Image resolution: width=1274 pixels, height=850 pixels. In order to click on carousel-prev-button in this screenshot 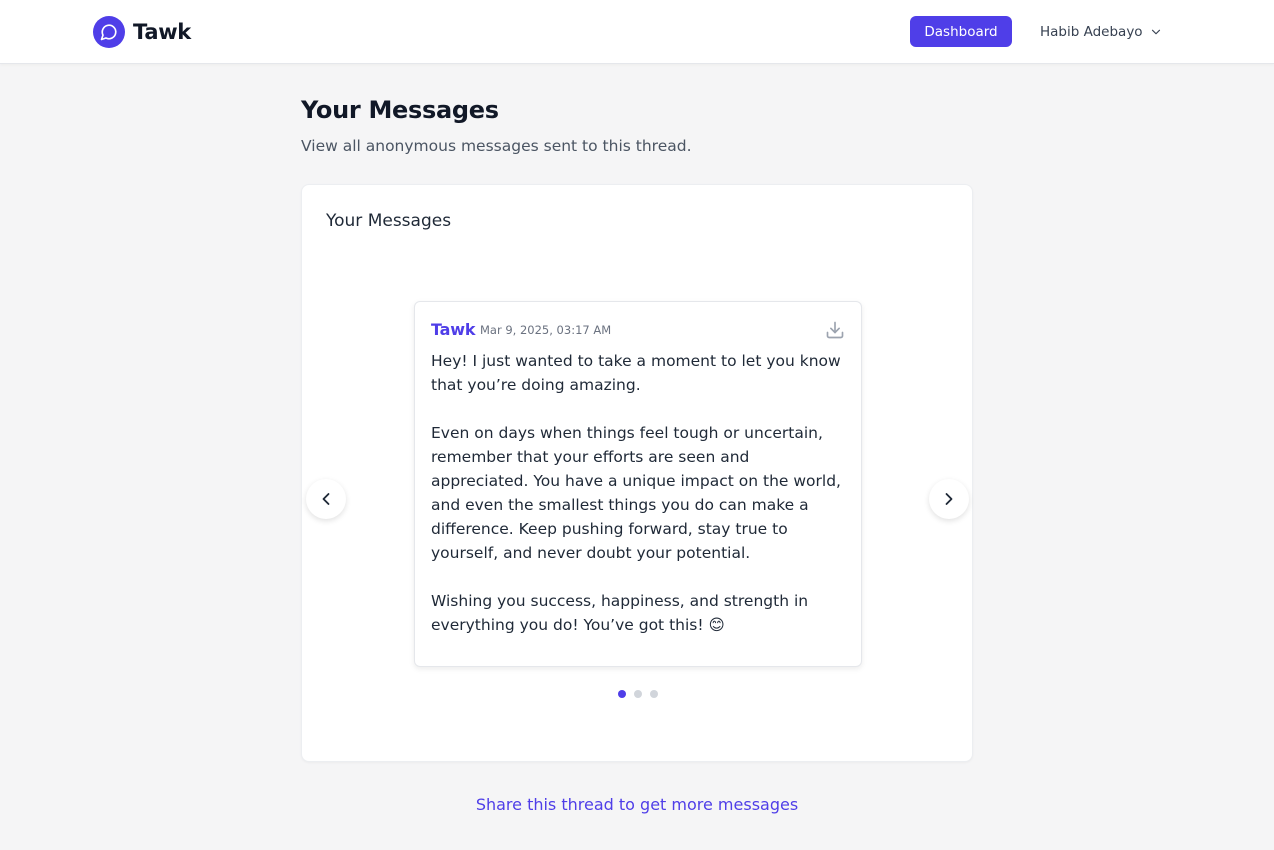, I will do `click(326, 499)`.